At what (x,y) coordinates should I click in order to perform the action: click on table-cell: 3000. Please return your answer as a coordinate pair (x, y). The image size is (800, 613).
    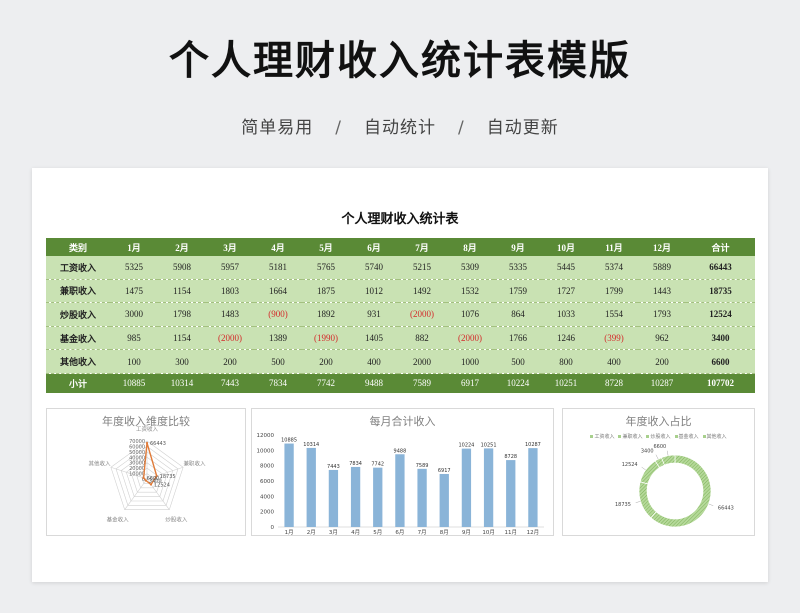
    Looking at the image, I should click on (134, 314).